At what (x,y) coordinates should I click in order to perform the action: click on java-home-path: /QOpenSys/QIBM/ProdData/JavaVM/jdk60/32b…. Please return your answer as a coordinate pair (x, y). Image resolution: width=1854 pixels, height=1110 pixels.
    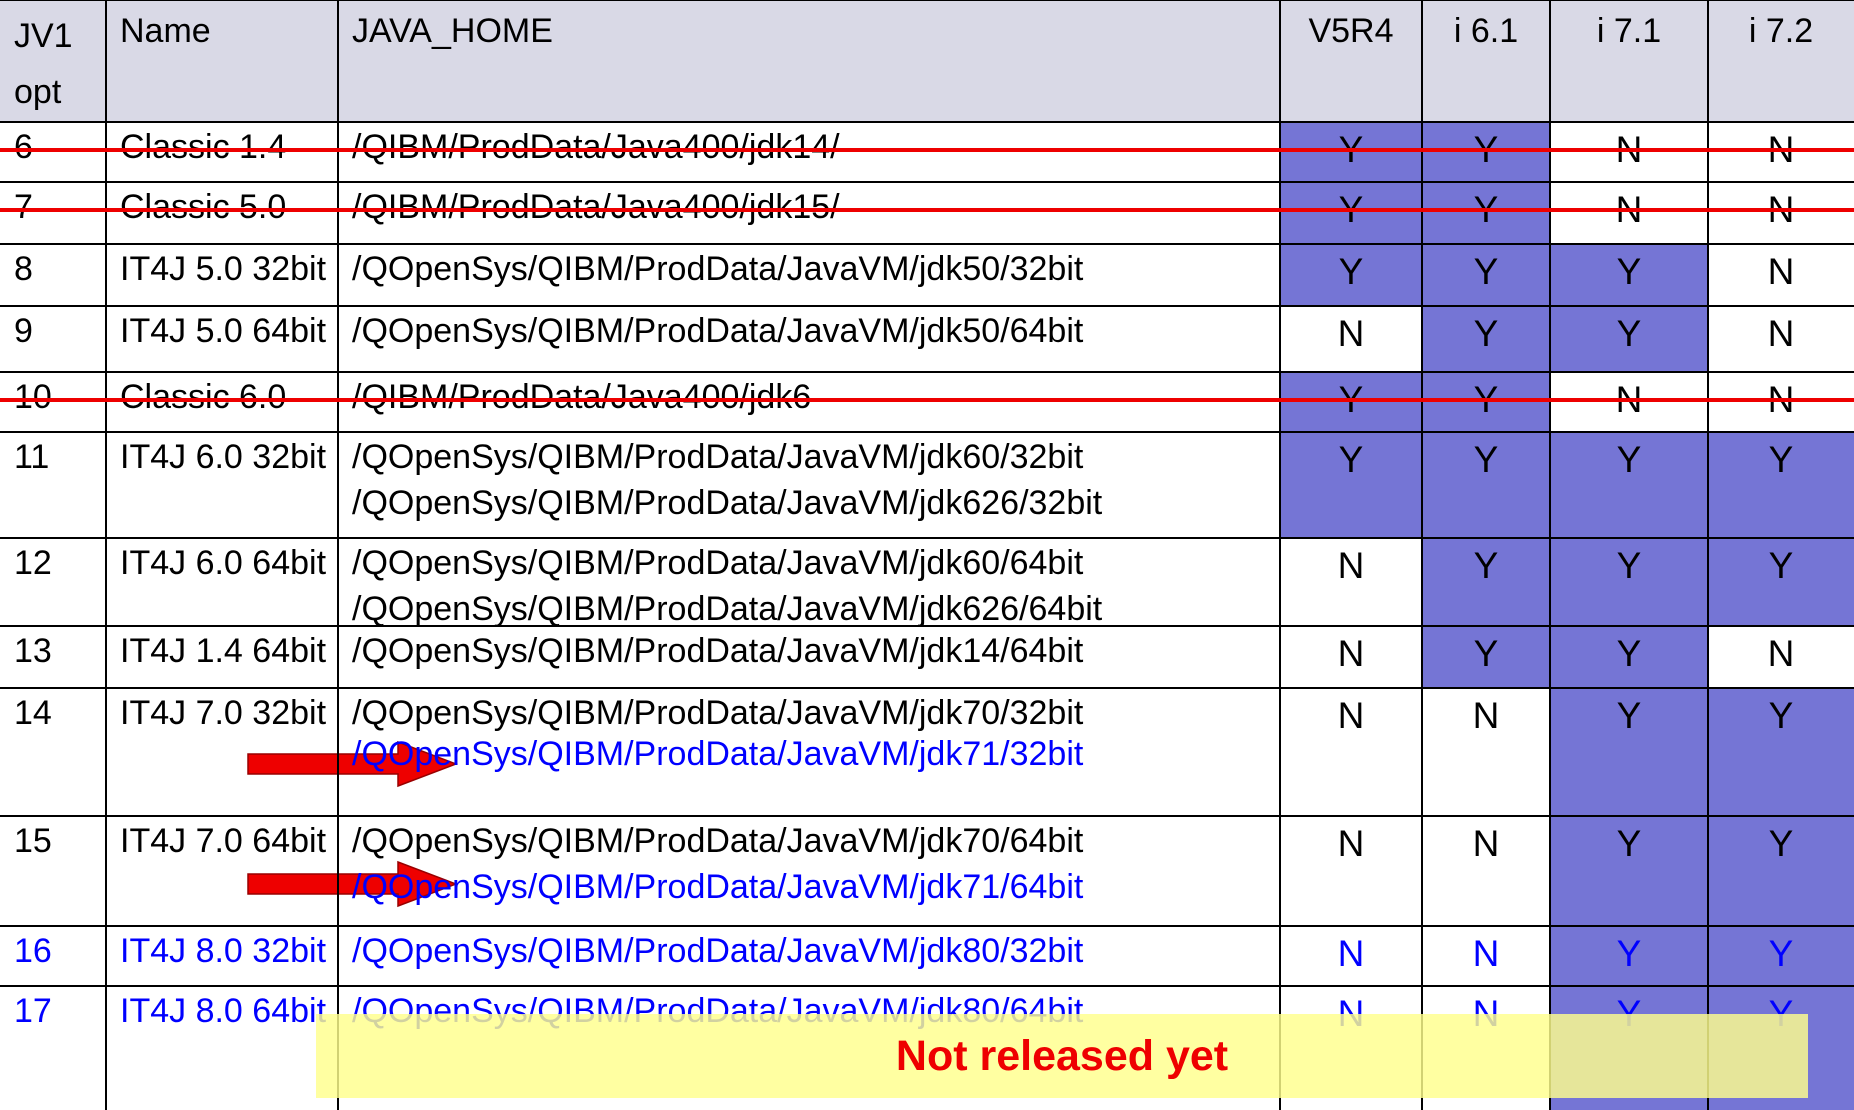
    Looking at the image, I should click on (718, 457).